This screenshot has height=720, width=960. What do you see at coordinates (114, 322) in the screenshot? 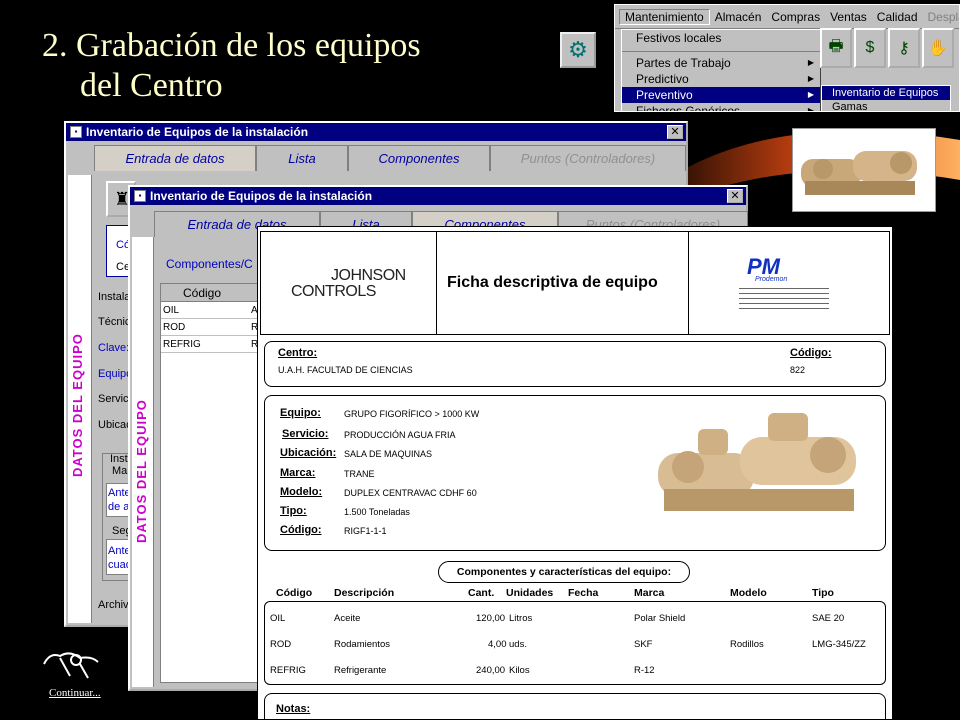
I see `label-tecnic: Técnic` at bounding box center [114, 322].